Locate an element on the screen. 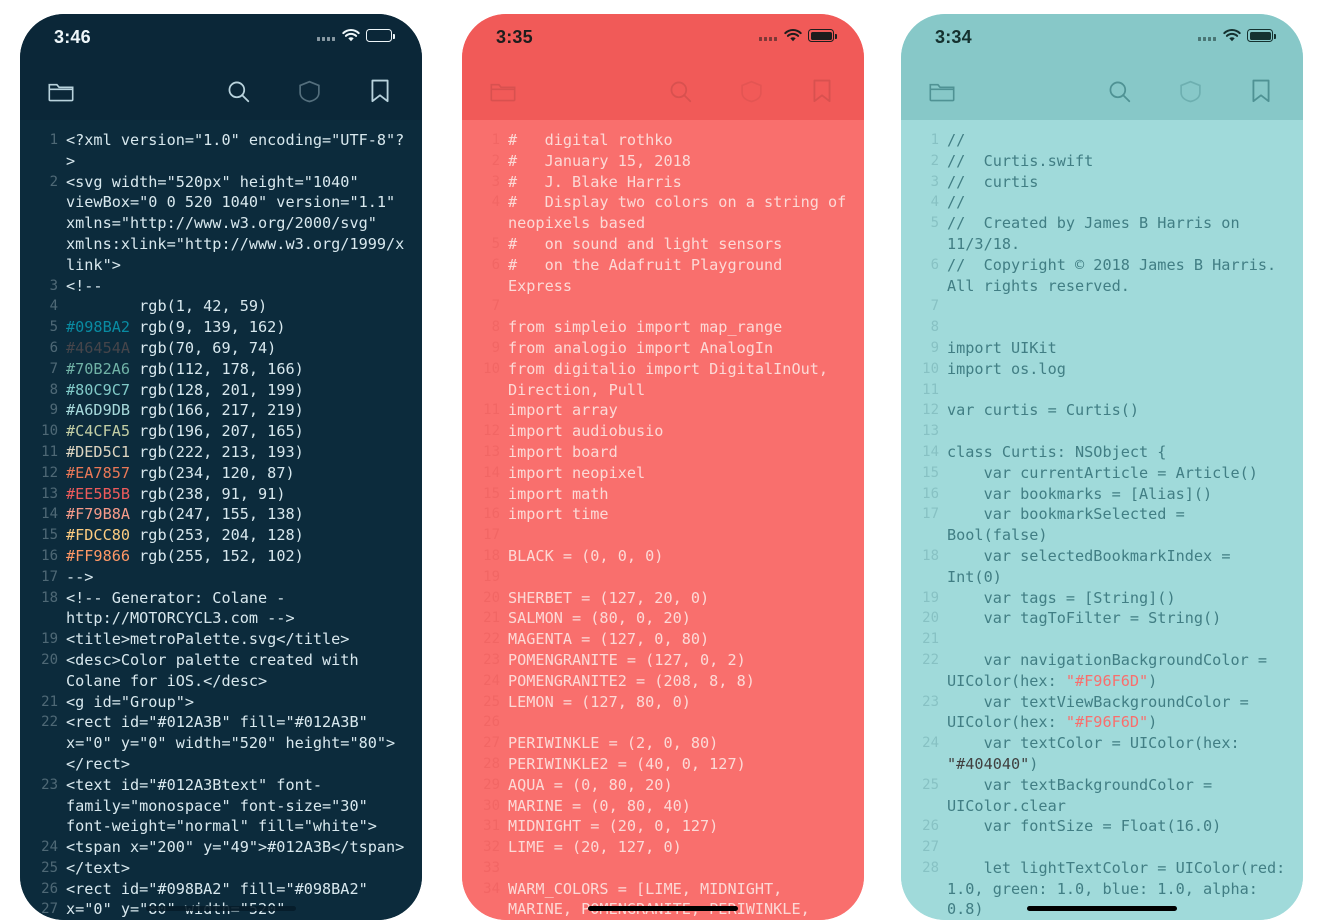 The height and width of the screenshot is (922, 1326). code-line: 1 // is located at coordinates (1100, 140).